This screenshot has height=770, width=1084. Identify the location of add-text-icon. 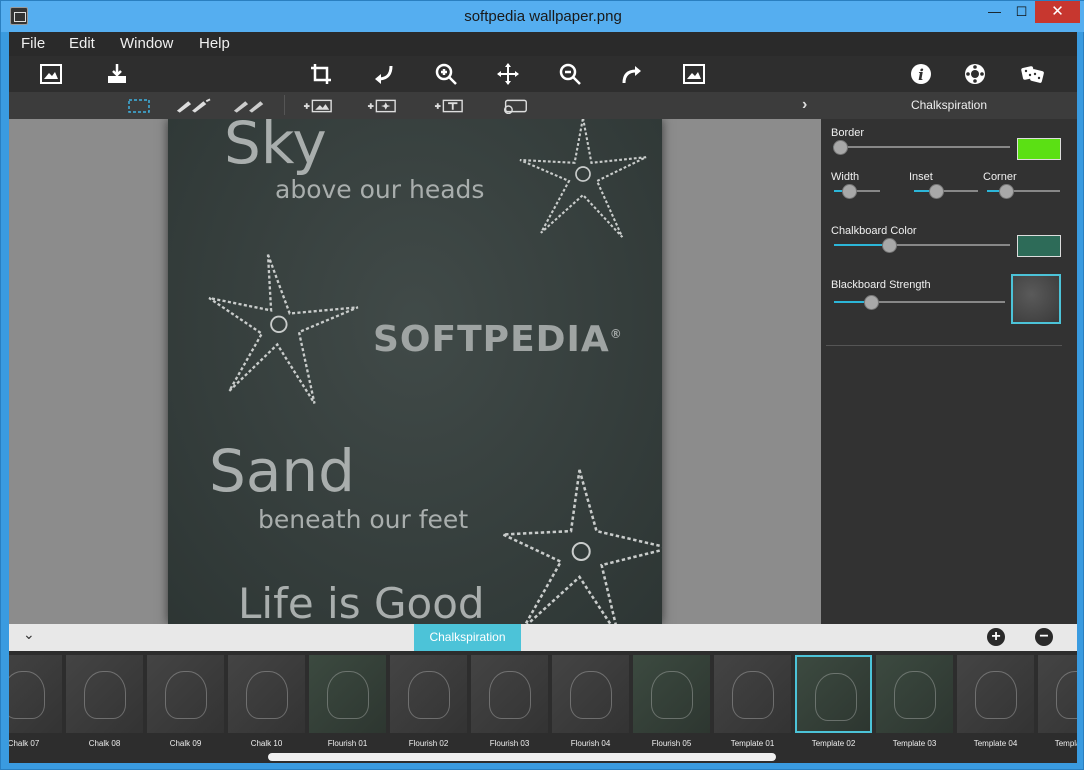
(448, 105).